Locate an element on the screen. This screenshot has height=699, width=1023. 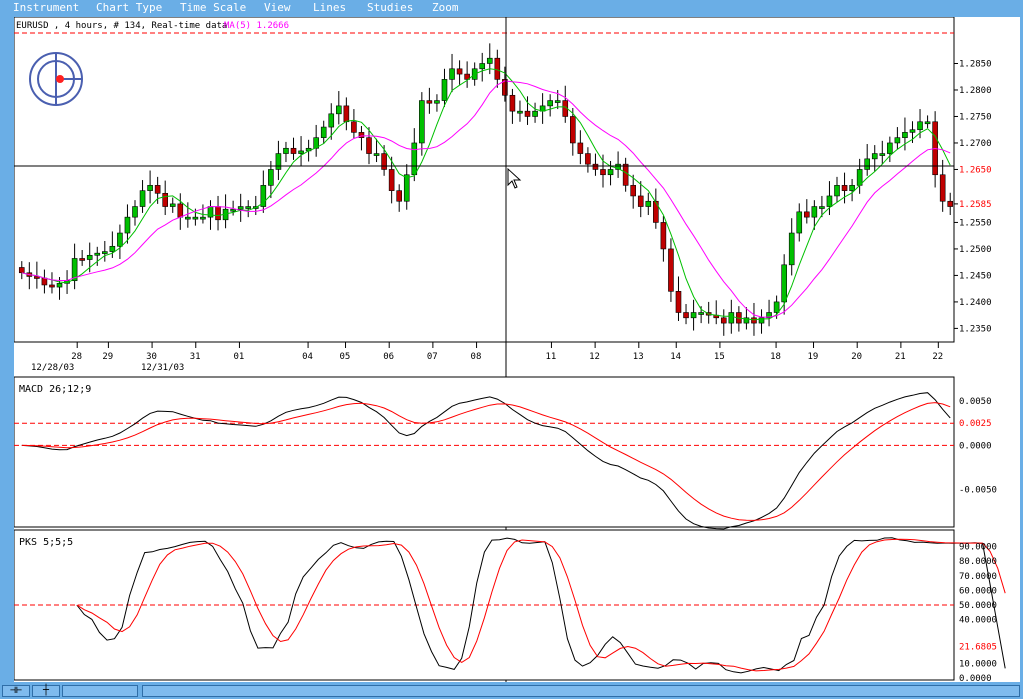
date-axis-label: 11 is located at coordinates (550, 357).